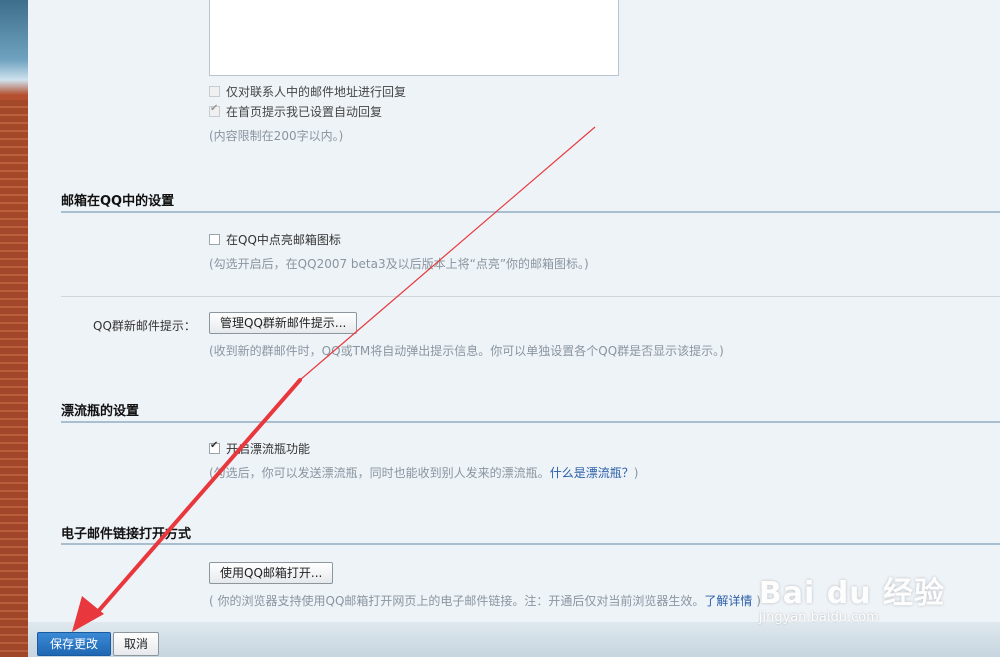 This screenshot has height=657, width=1000. What do you see at coordinates (818, 617) in the screenshot?
I see `watermark-url: jingyan.baidu.com` at bounding box center [818, 617].